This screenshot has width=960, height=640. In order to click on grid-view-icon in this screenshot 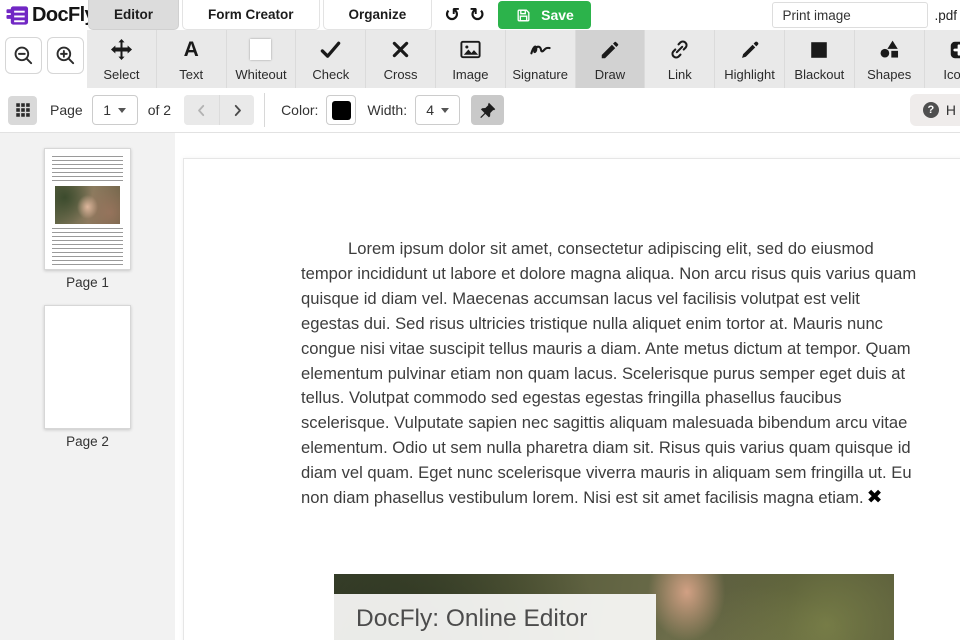, I will do `click(22, 110)`.